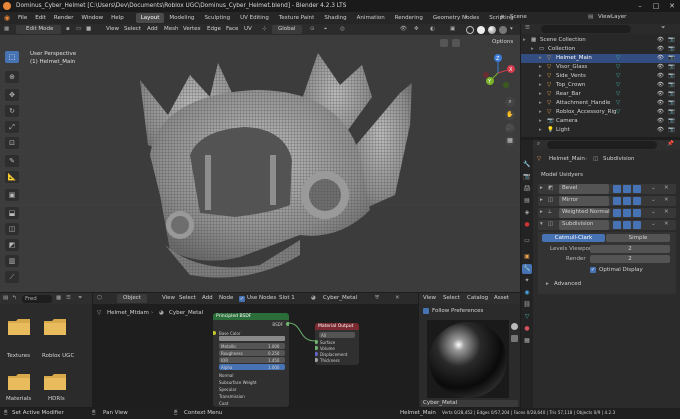 This screenshot has height=419, width=680. I want to click on render-tab-icon: 📷, so click(527, 177).